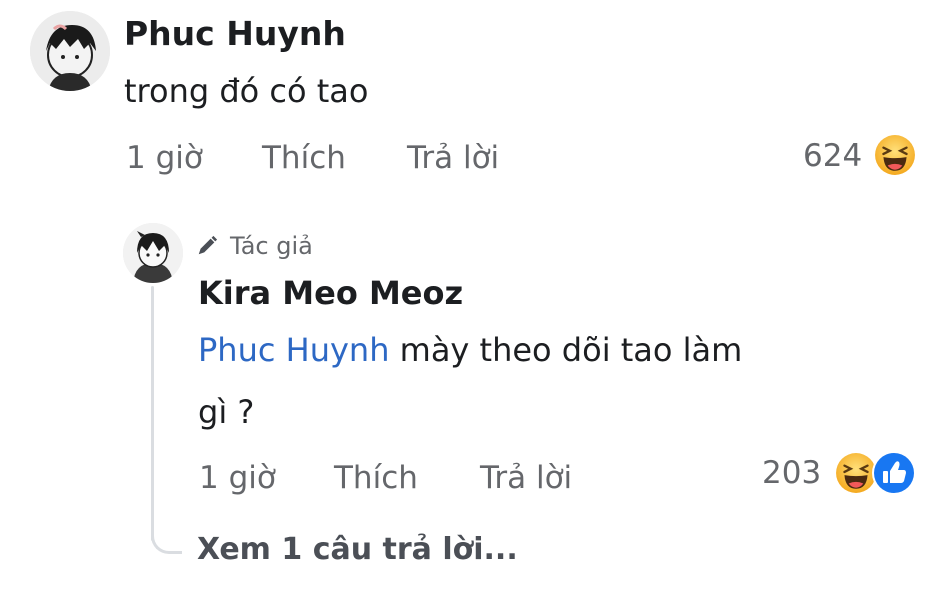  Describe the element at coordinates (235, 33) in the screenshot. I see `comment-author-name: Phuc Huynh` at that location.